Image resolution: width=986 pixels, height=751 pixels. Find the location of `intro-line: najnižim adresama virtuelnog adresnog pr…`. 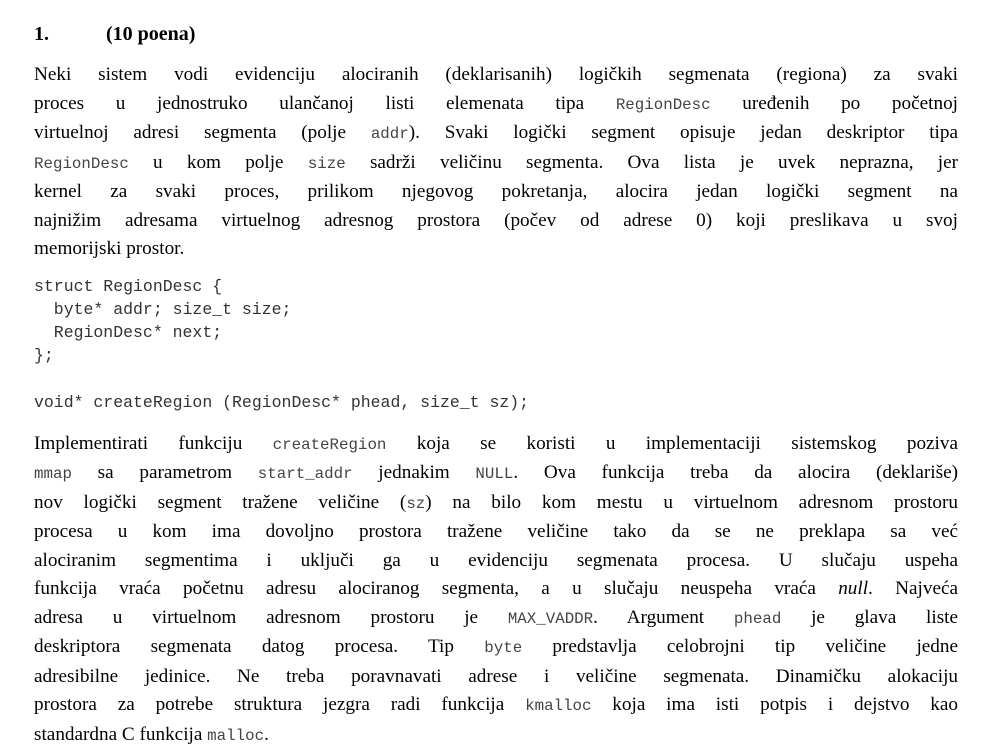

intro-line: najnižim adresama virtuelnog adresnog pr… is located at coordinates (496, 221).